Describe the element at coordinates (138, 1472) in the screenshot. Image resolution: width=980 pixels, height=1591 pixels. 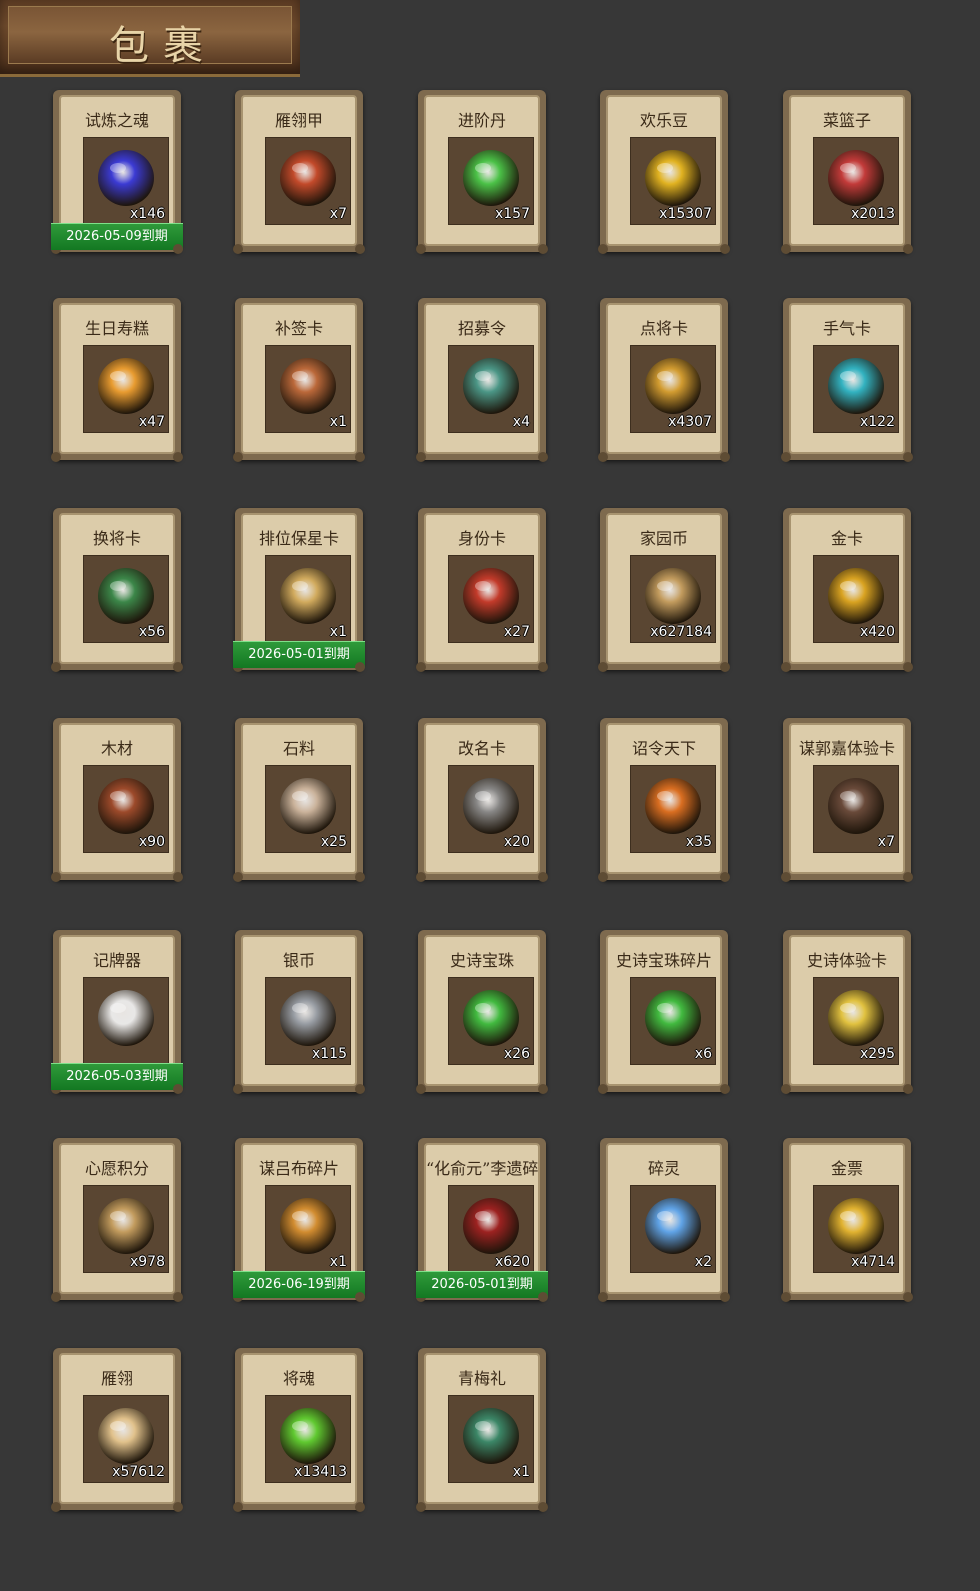
I see `item-quantity: x57612` at that location.